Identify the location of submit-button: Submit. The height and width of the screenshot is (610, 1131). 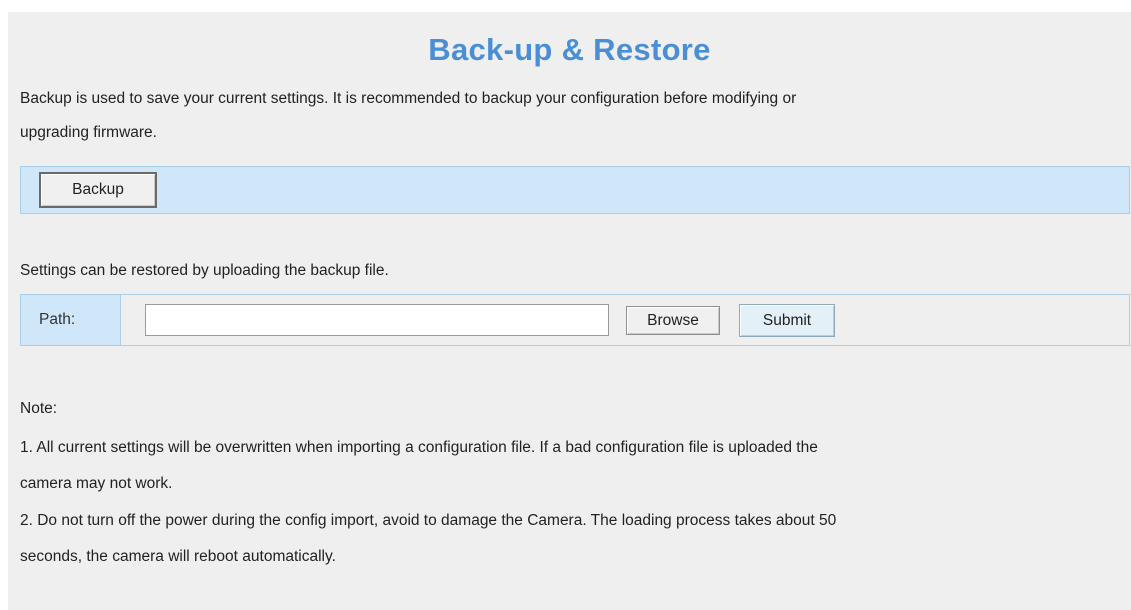
(787, 320).